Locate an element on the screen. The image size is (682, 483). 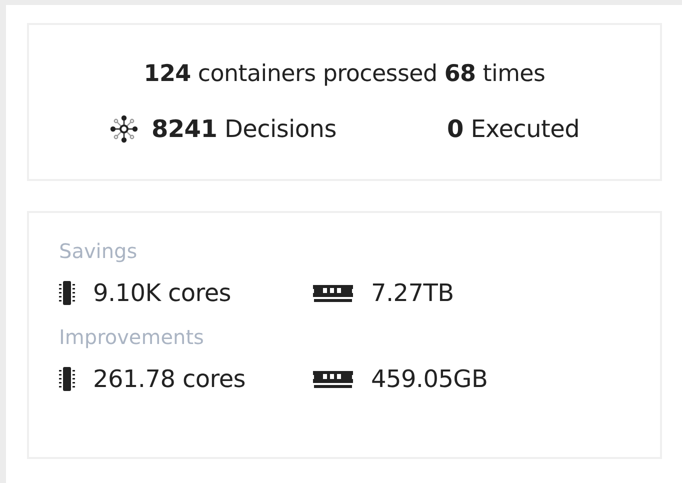
section-title: Improvements is located at coordinates (132, 337).